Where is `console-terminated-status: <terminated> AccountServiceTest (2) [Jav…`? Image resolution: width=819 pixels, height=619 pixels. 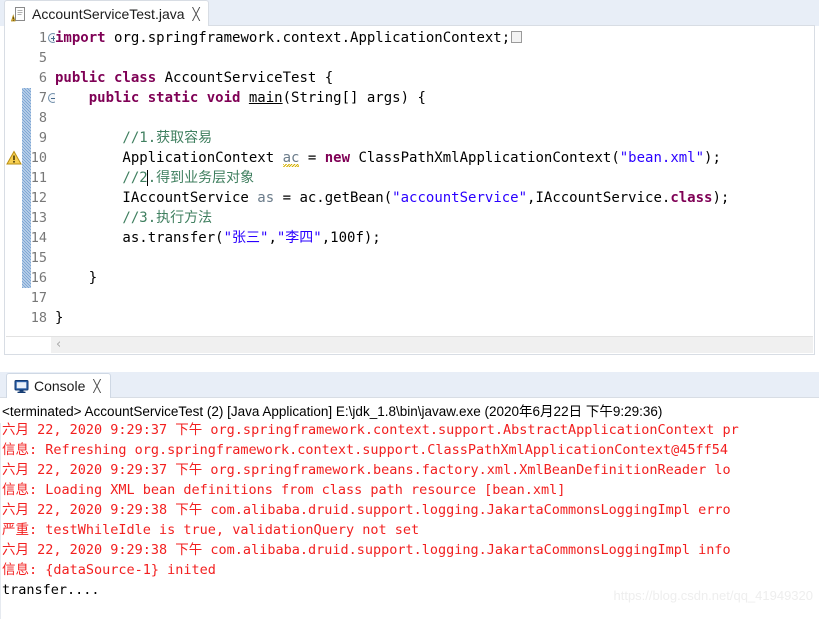
console-terminated-status: <terminated> AccountServiceTest (2) [Jav… is located at coordinates (332, 411).